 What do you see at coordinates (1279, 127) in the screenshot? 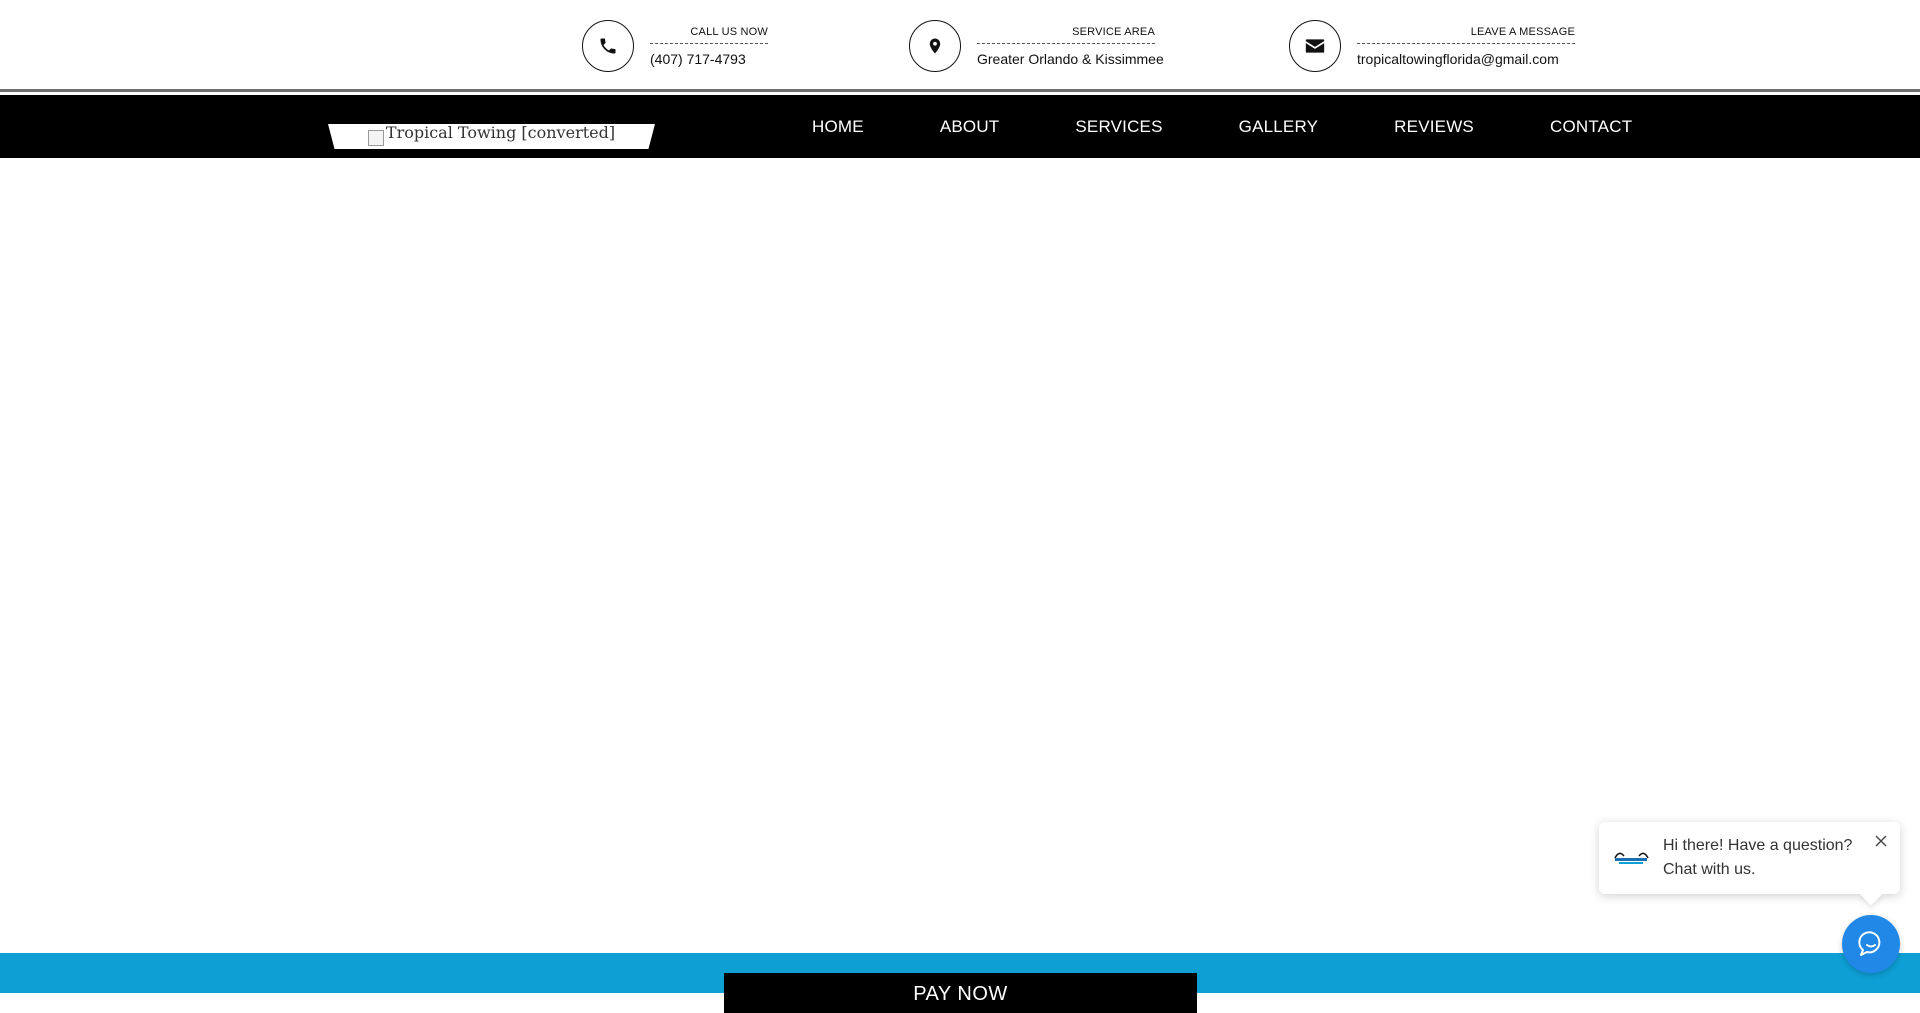
I see `nav-gallery: GALLERY` at bounding box center [1279, 127].